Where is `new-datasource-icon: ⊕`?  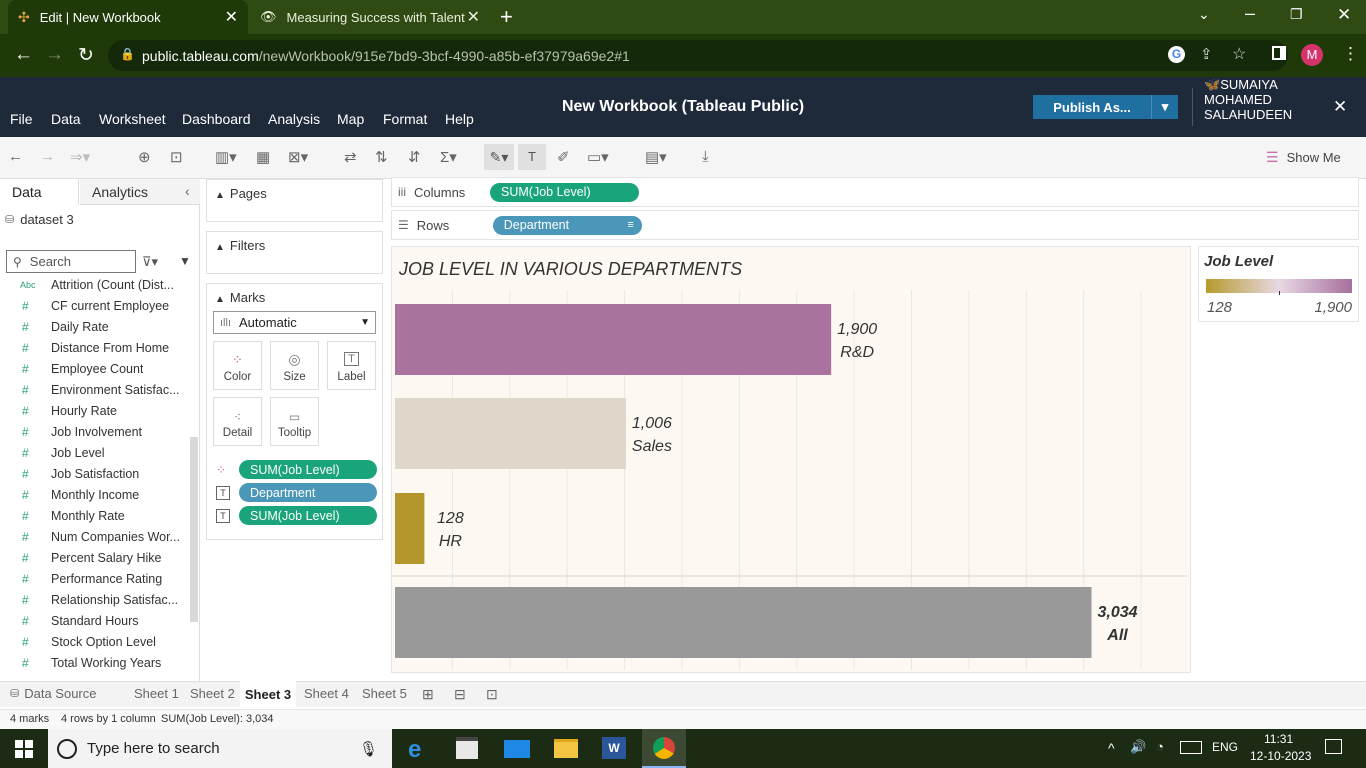 new-datasource-icon: ⊕ is located at coordinates (144, 157).